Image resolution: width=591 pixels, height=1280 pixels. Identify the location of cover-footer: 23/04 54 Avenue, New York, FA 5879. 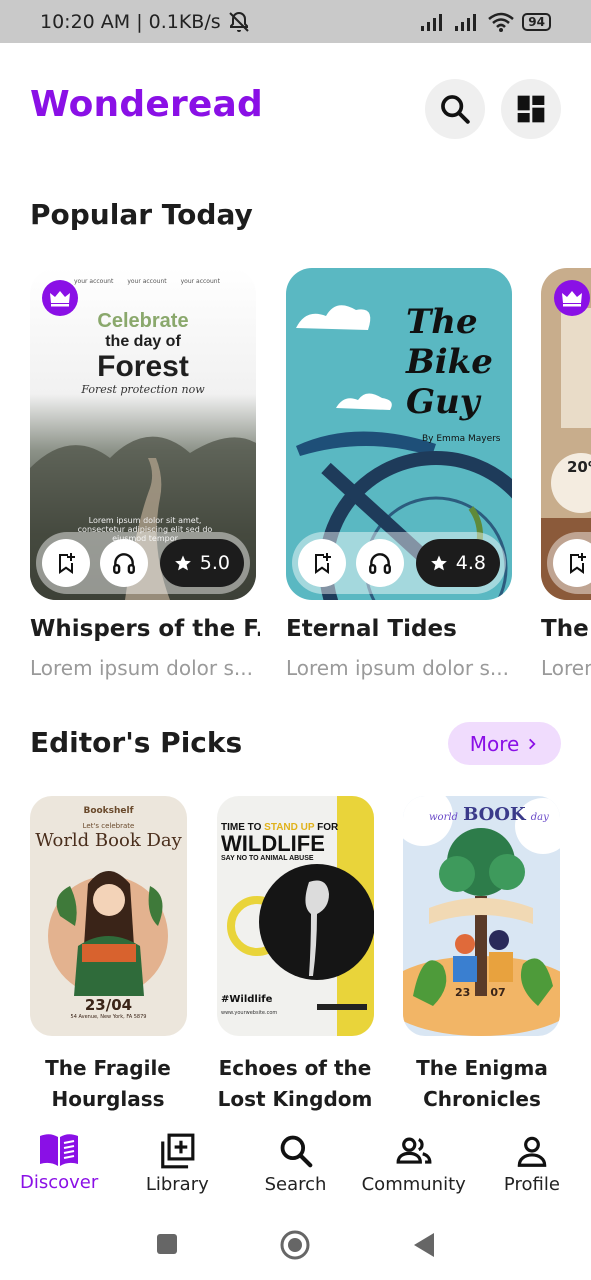
(108, 1008).